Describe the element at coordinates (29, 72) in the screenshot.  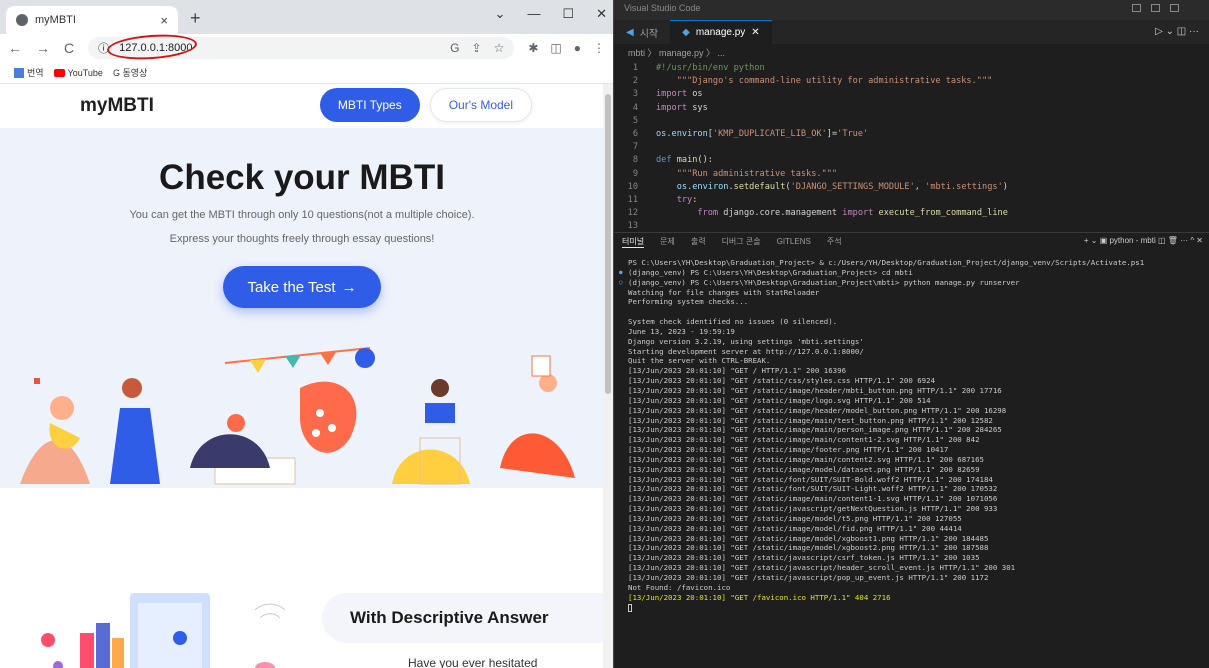
I see `bookmark-translate: 번역` at that location.